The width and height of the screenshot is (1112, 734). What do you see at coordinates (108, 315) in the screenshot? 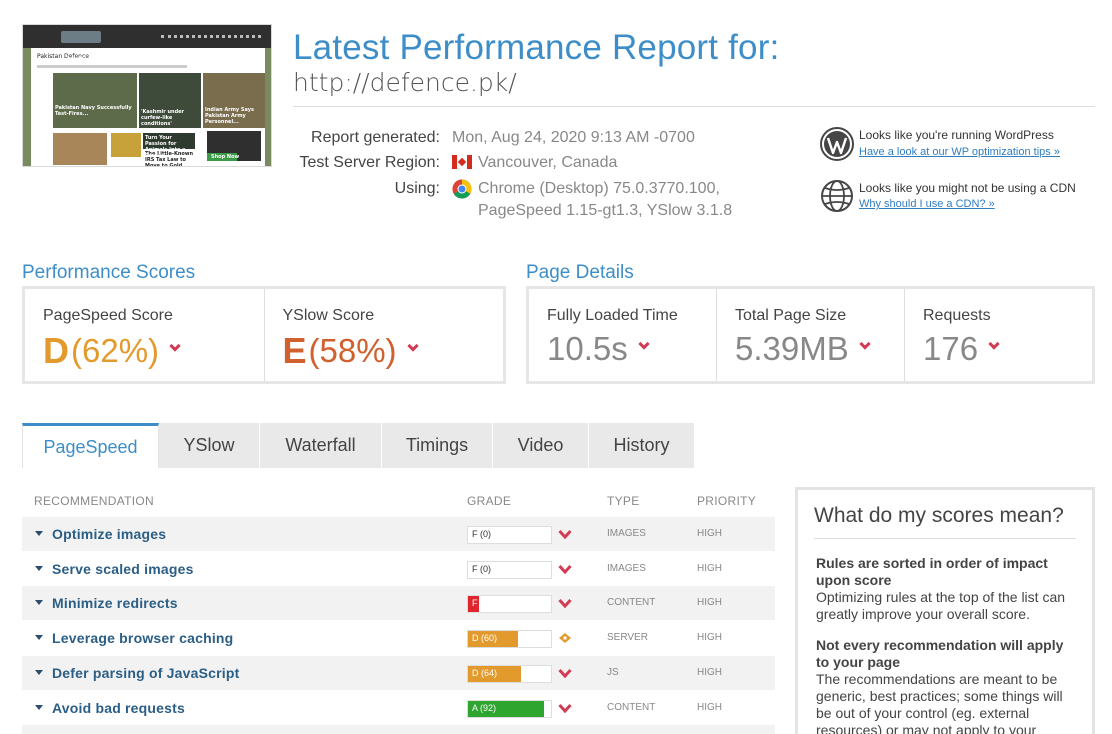
I see `pagespeed-score-label: PageSpeed Score` at bounding box center [108, 315].